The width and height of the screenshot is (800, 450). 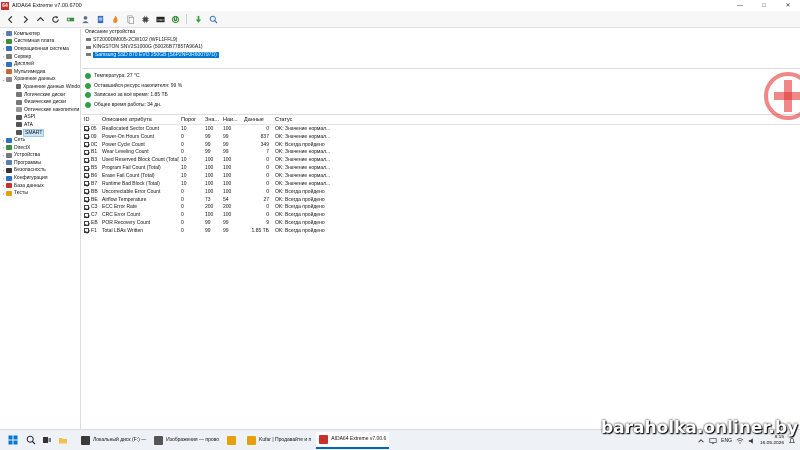 I want to click on toolbar: OSD, so click(x=400, y=19).